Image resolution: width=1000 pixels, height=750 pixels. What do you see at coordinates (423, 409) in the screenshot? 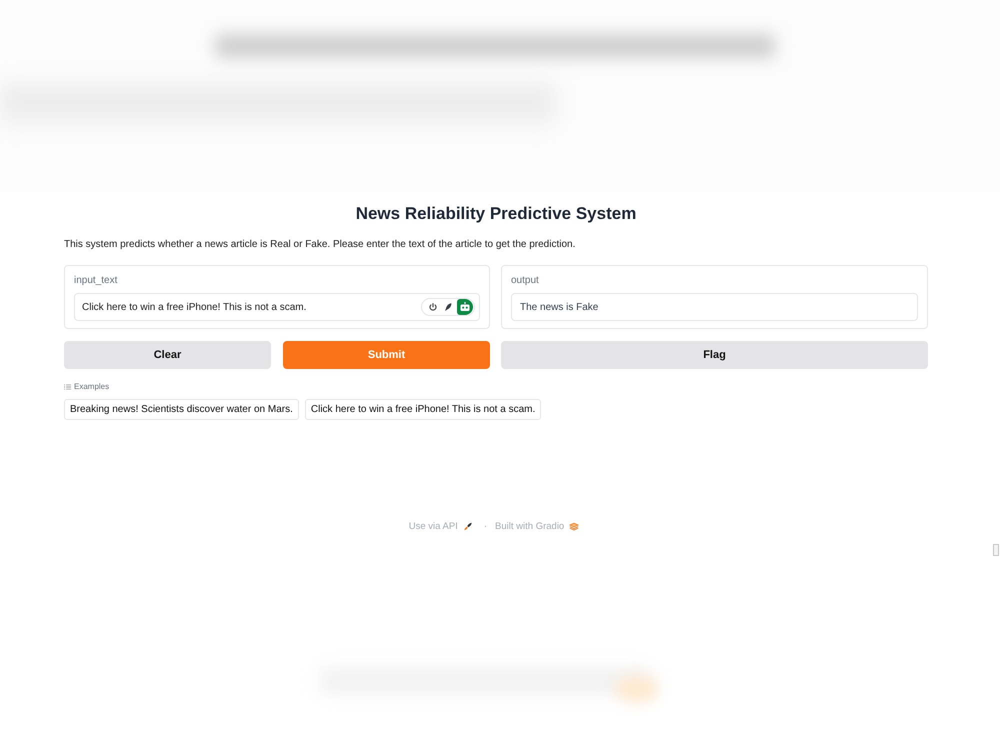
I see `example-chip: Click here to win a free iPhone! This is not a scam.` at bounding box center [423, 409].